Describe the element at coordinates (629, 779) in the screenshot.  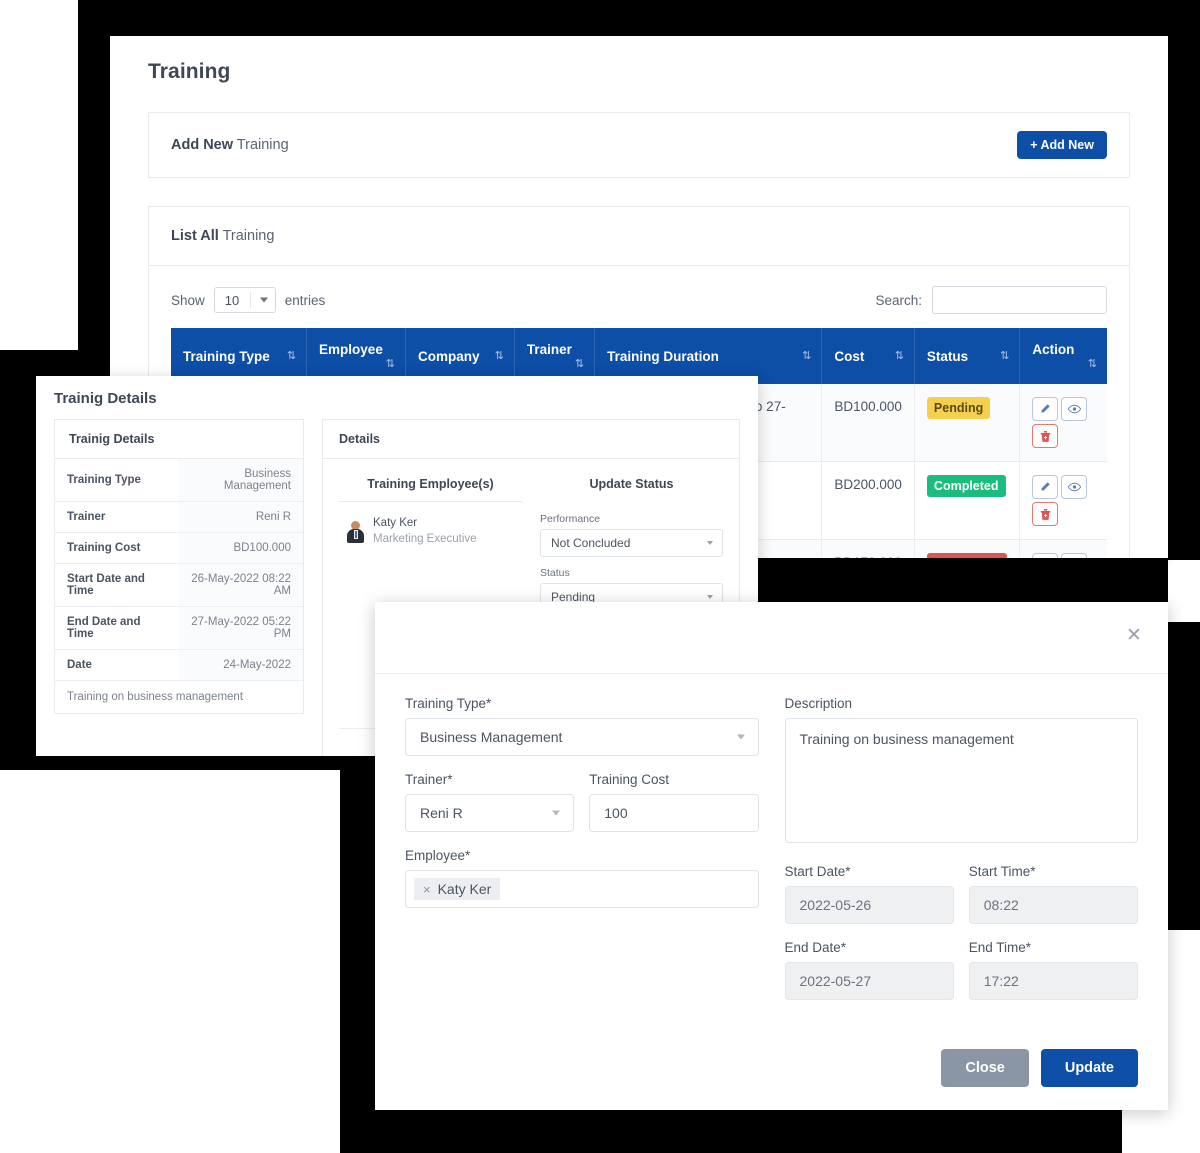
I see `training-cost-label: Training Cost` at that location.